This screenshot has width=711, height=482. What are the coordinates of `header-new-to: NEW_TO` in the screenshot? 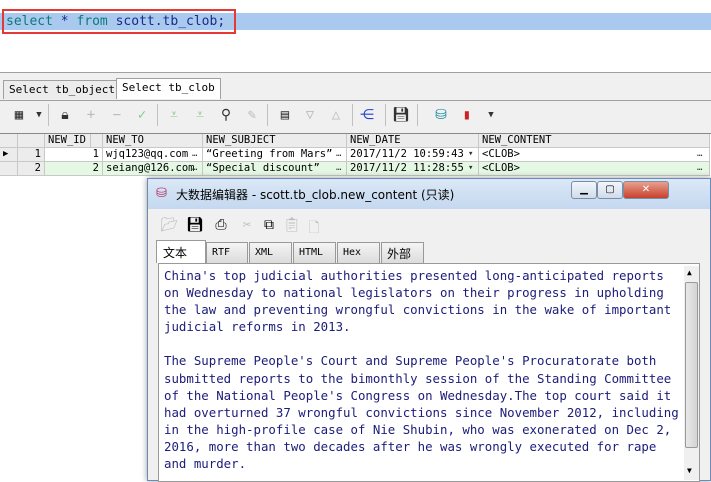 It's located at (153, 141).